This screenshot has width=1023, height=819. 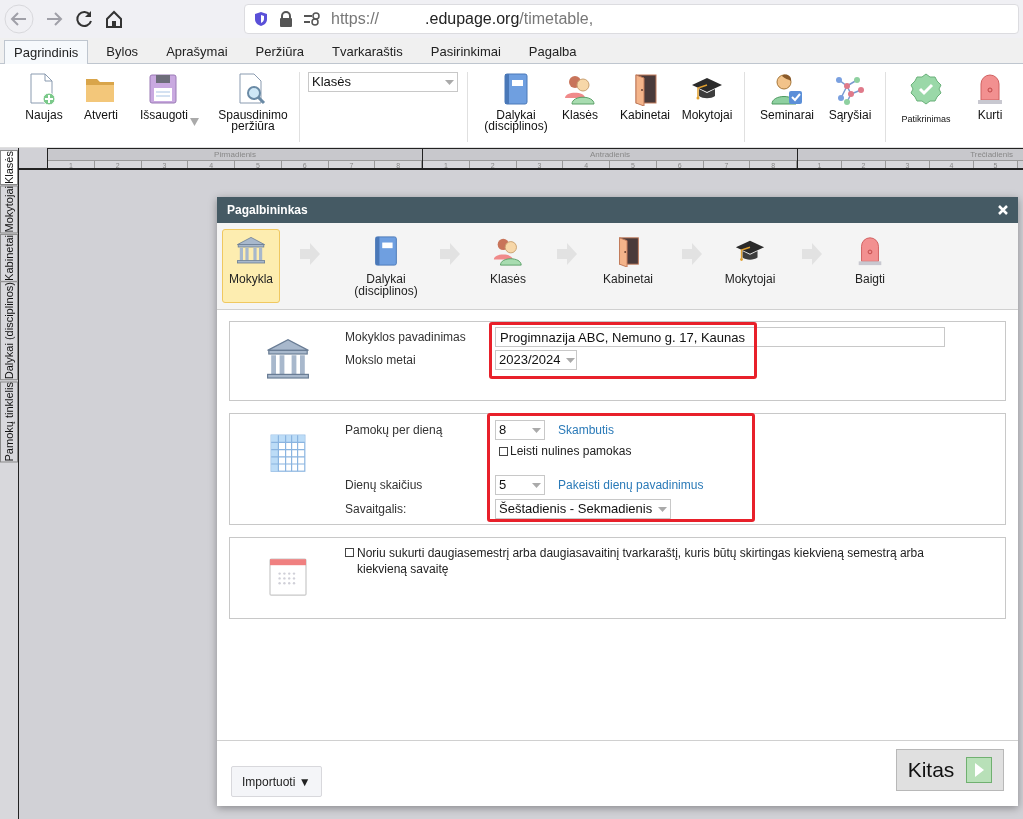 I want to click on school-year-select: 2023/2024, so click(x=536, y=360).